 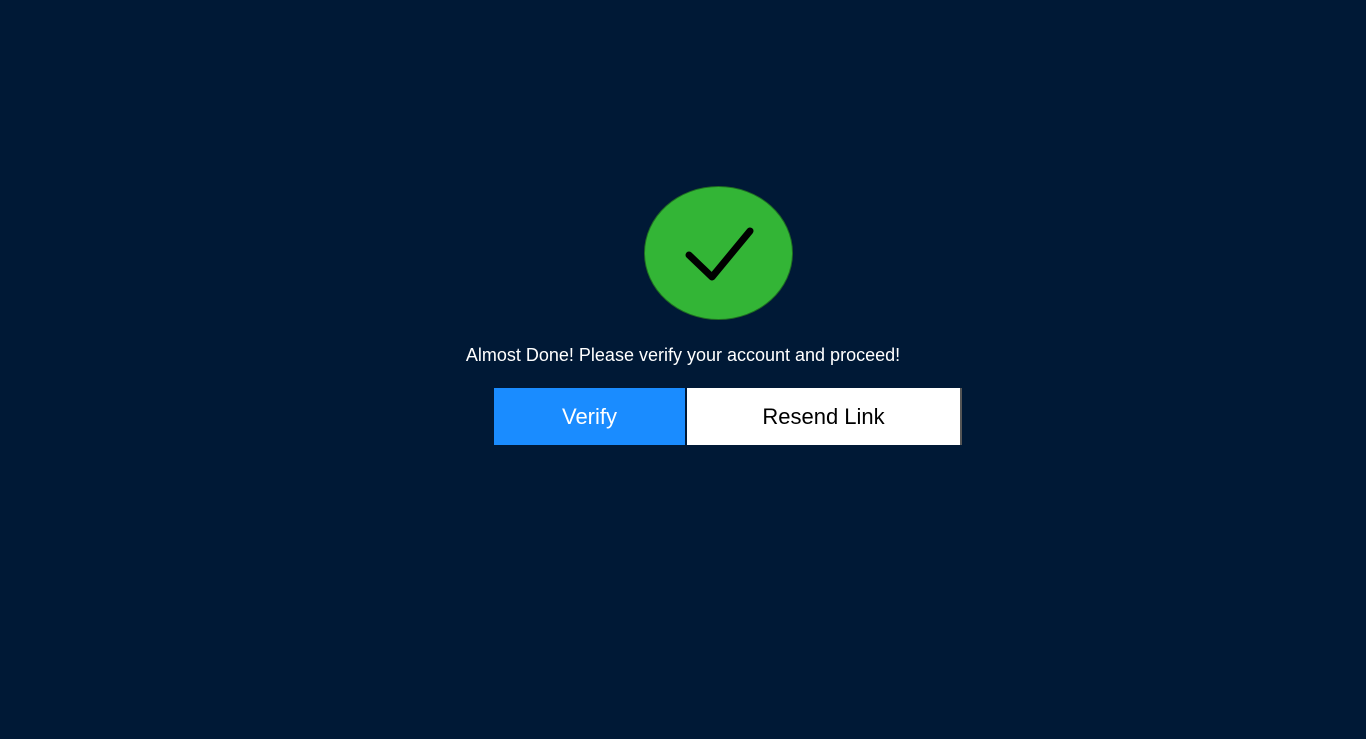 I want to click on success-badge, so click(x=718, y=253).